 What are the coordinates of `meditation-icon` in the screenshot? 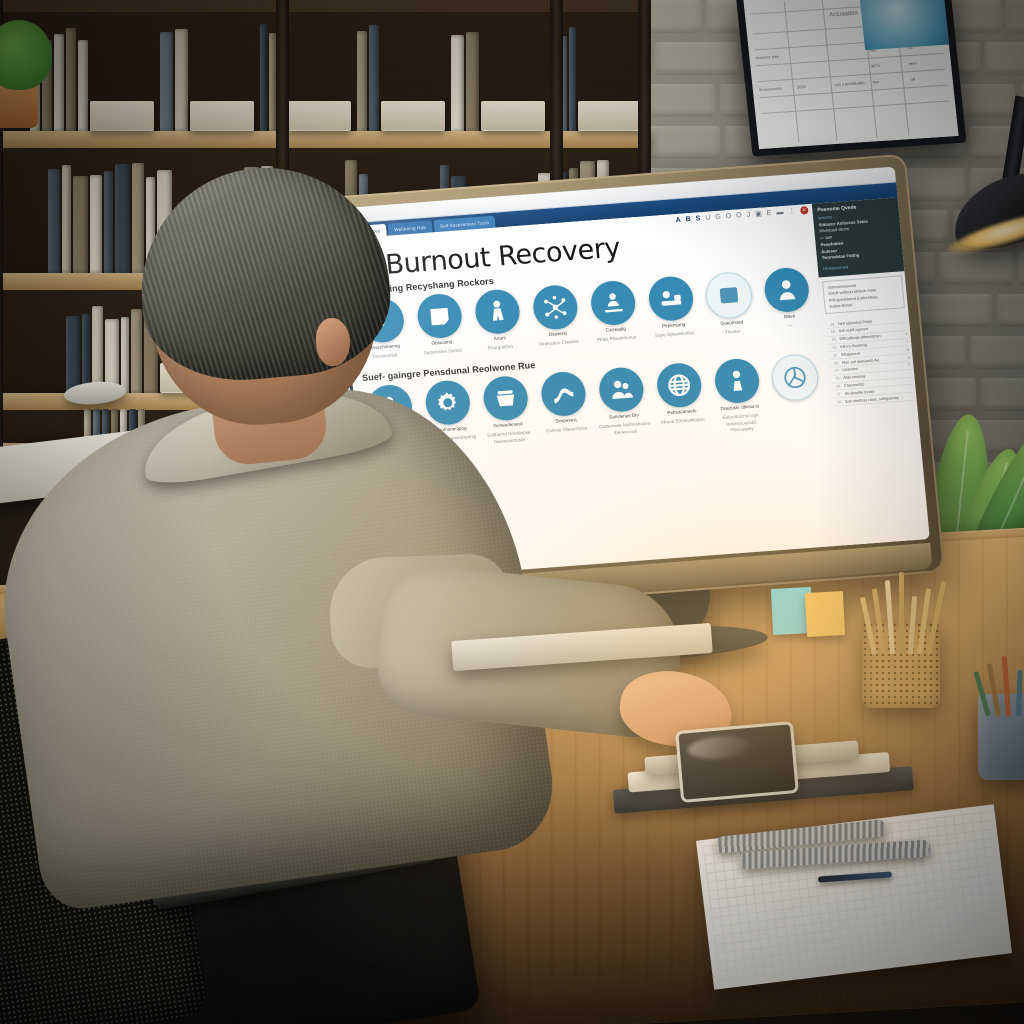 It's located at (613, 303).